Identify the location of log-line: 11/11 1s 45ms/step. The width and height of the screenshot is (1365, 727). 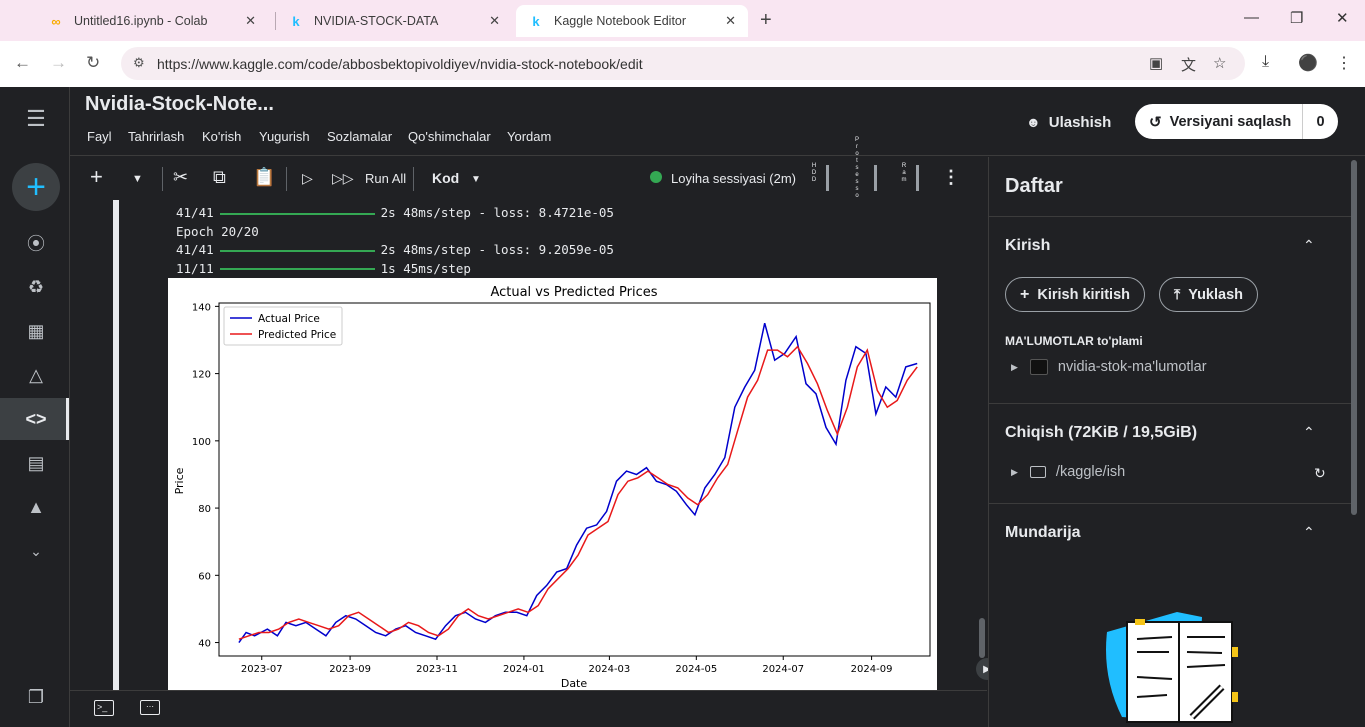
(395, 269).